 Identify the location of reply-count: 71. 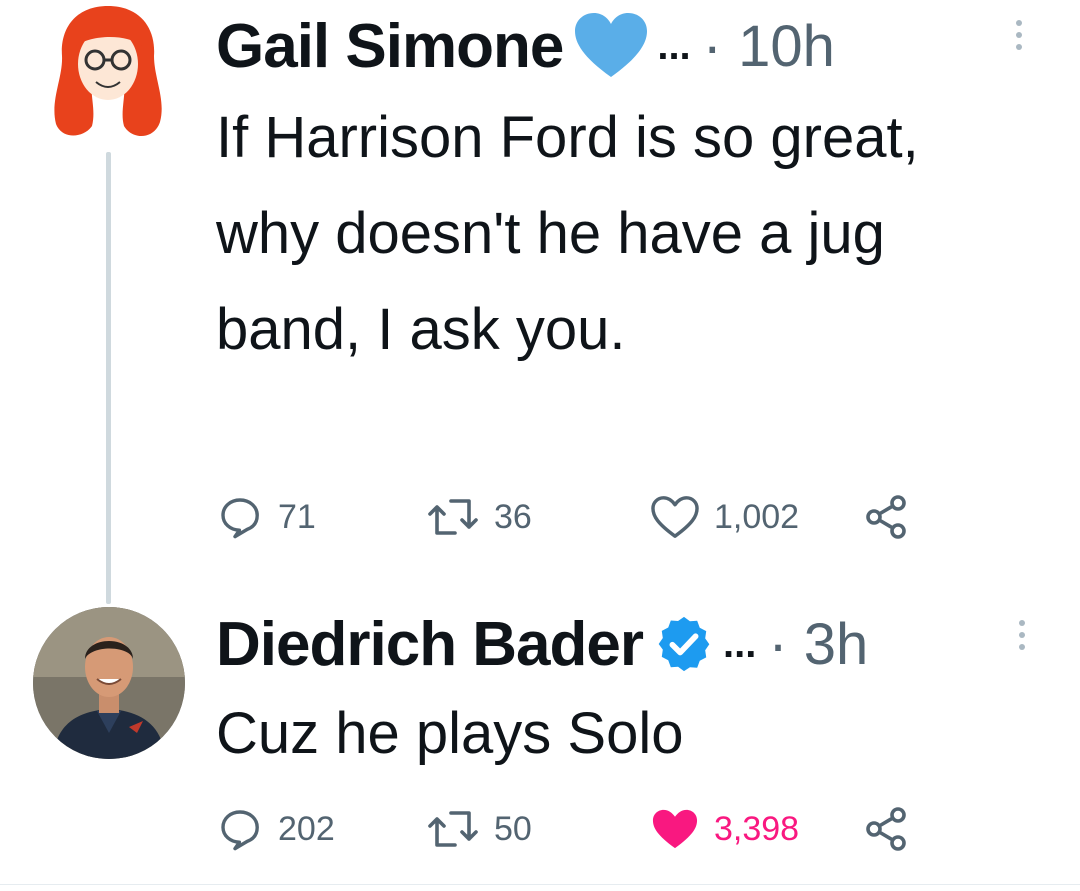
(297, 516).